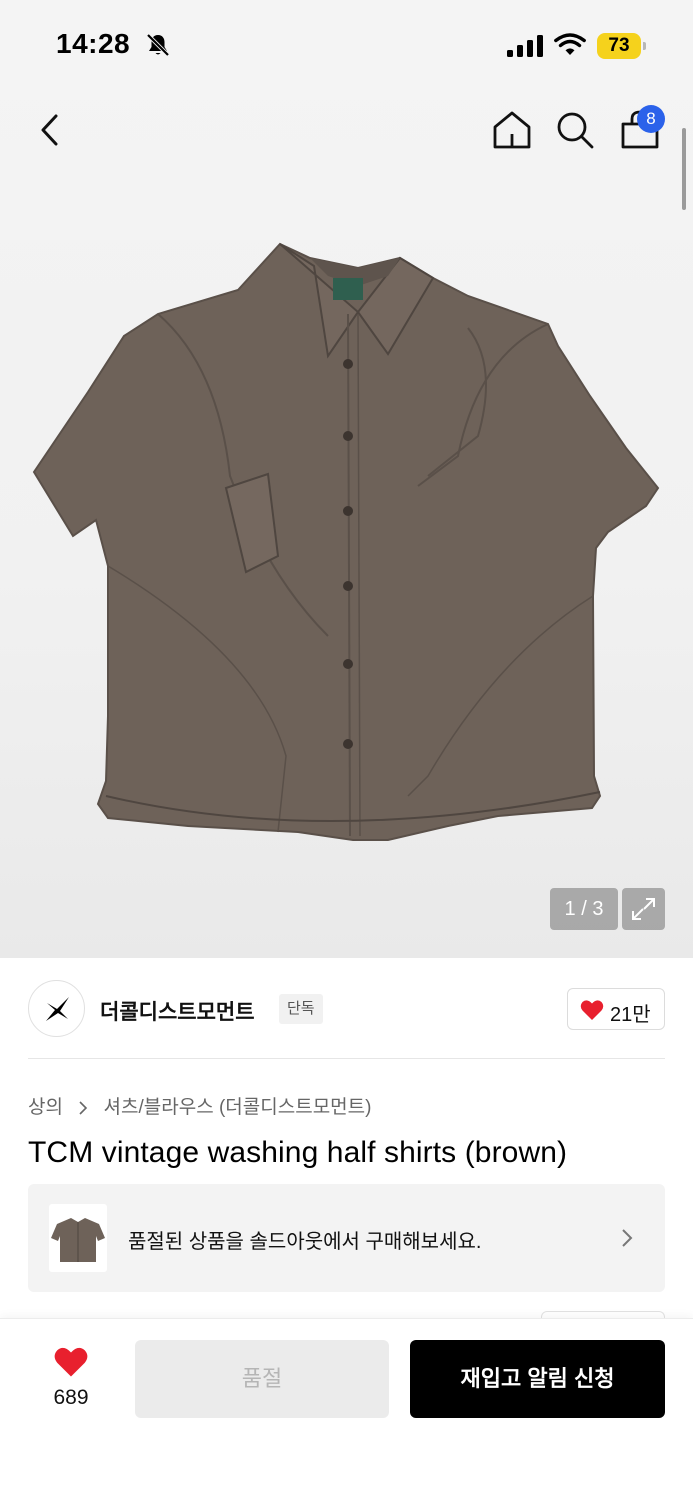 Image resolution: width=693 pixels, height=1500 pixels. I want to click on wifi-icon, so click(570, 44).